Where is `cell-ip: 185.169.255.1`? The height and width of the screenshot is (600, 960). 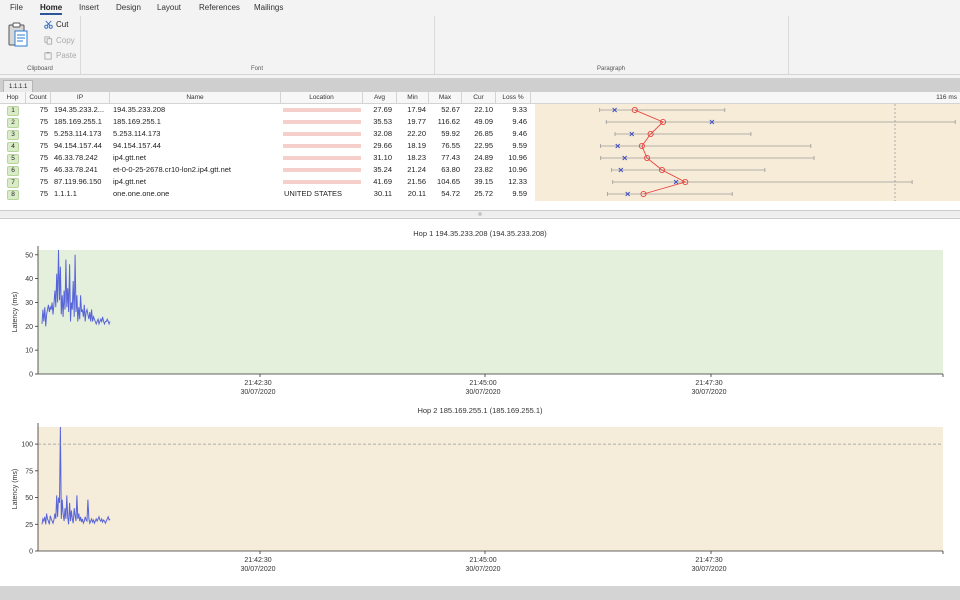
cell-ip: 185.169.255.1 is located at coordinates (78, 121).